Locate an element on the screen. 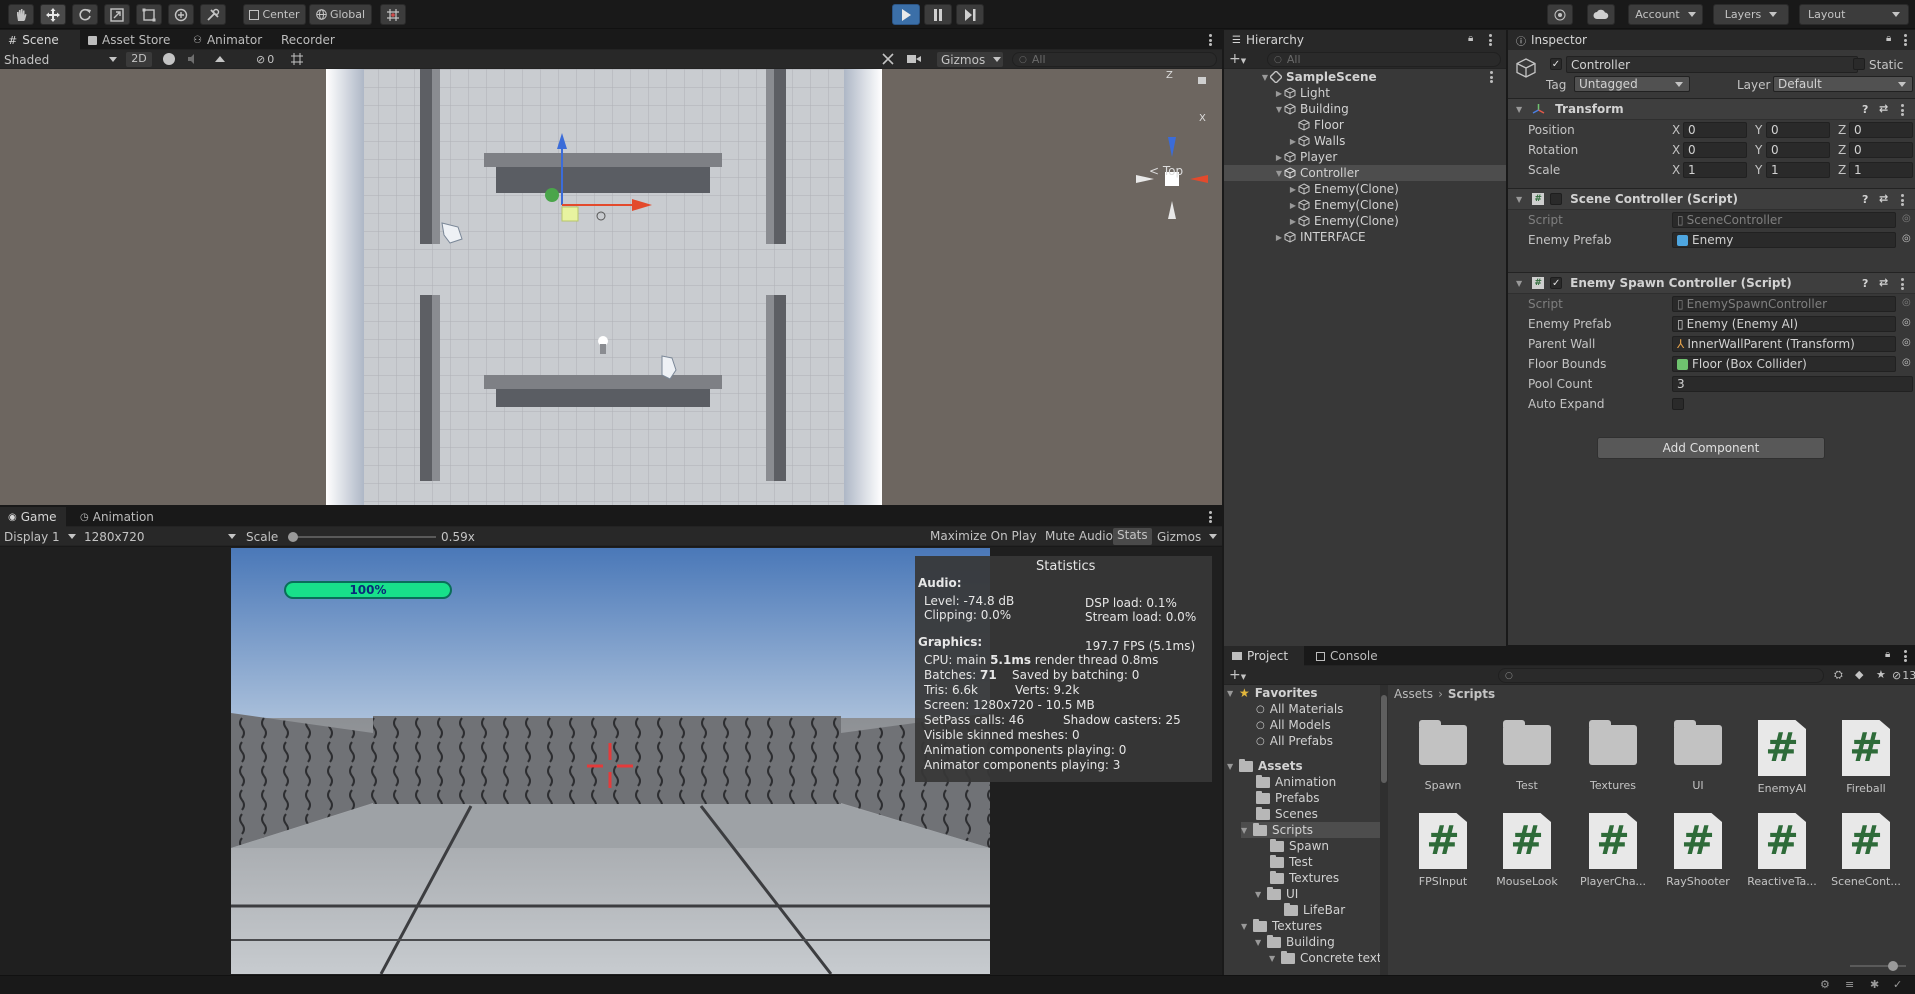 The width and height of the screenshot is (1915, 994). asset-script-rayshooter: # RayShooter is located at coordinates (1698, 850).